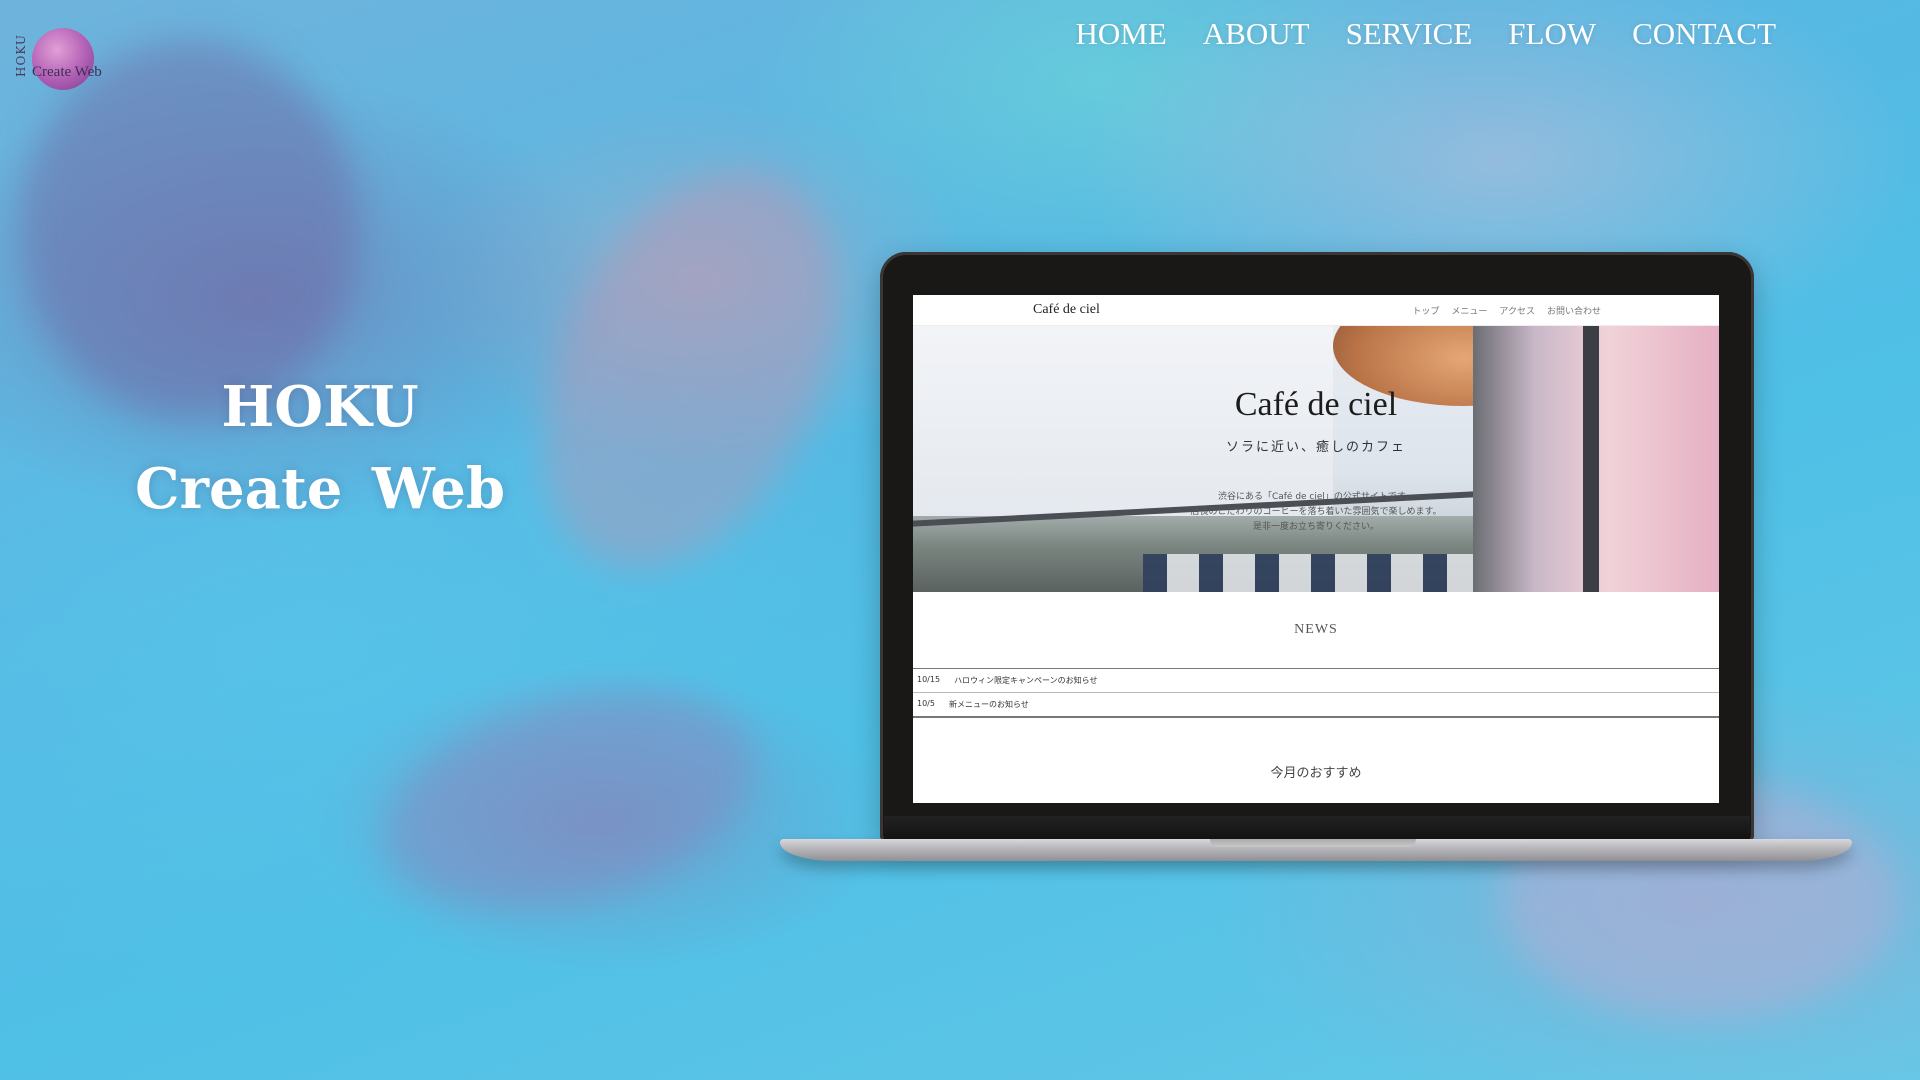 This screenshot has height=1080, width=1920. Describe the element at coordinates (1409, 34) in the screenshot. I see `nav-service: SERVICE` at that location.